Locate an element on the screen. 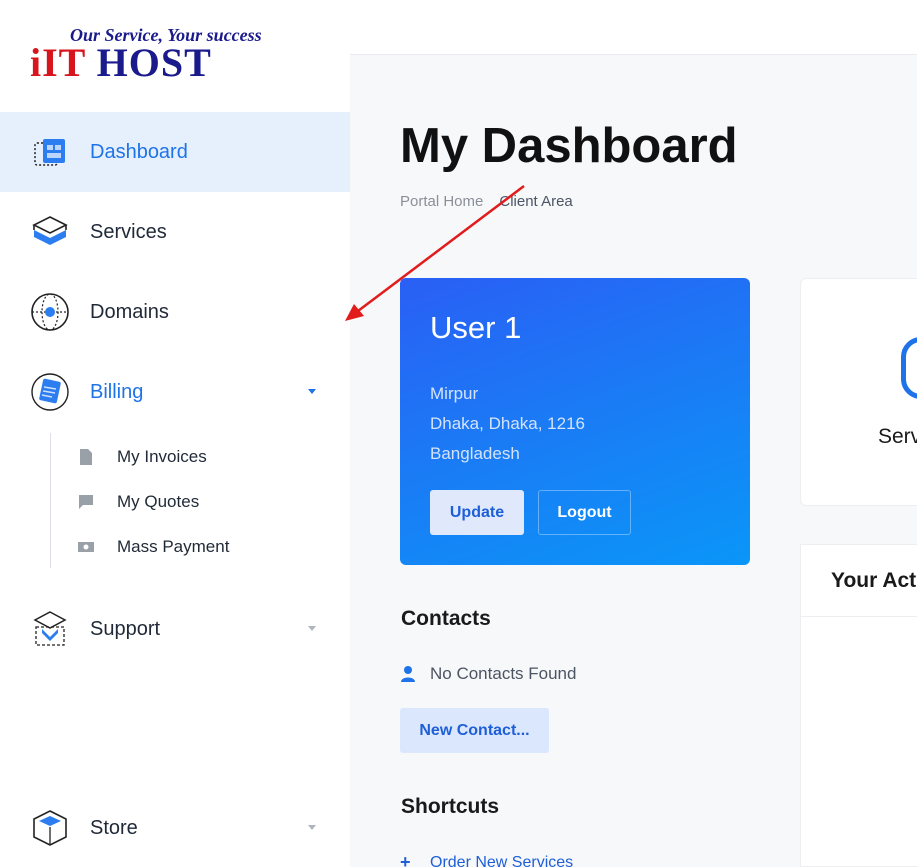 This screenshot has width=917, height=867. no-contacts: No Contacts Found is located at coordinates (488, 674).